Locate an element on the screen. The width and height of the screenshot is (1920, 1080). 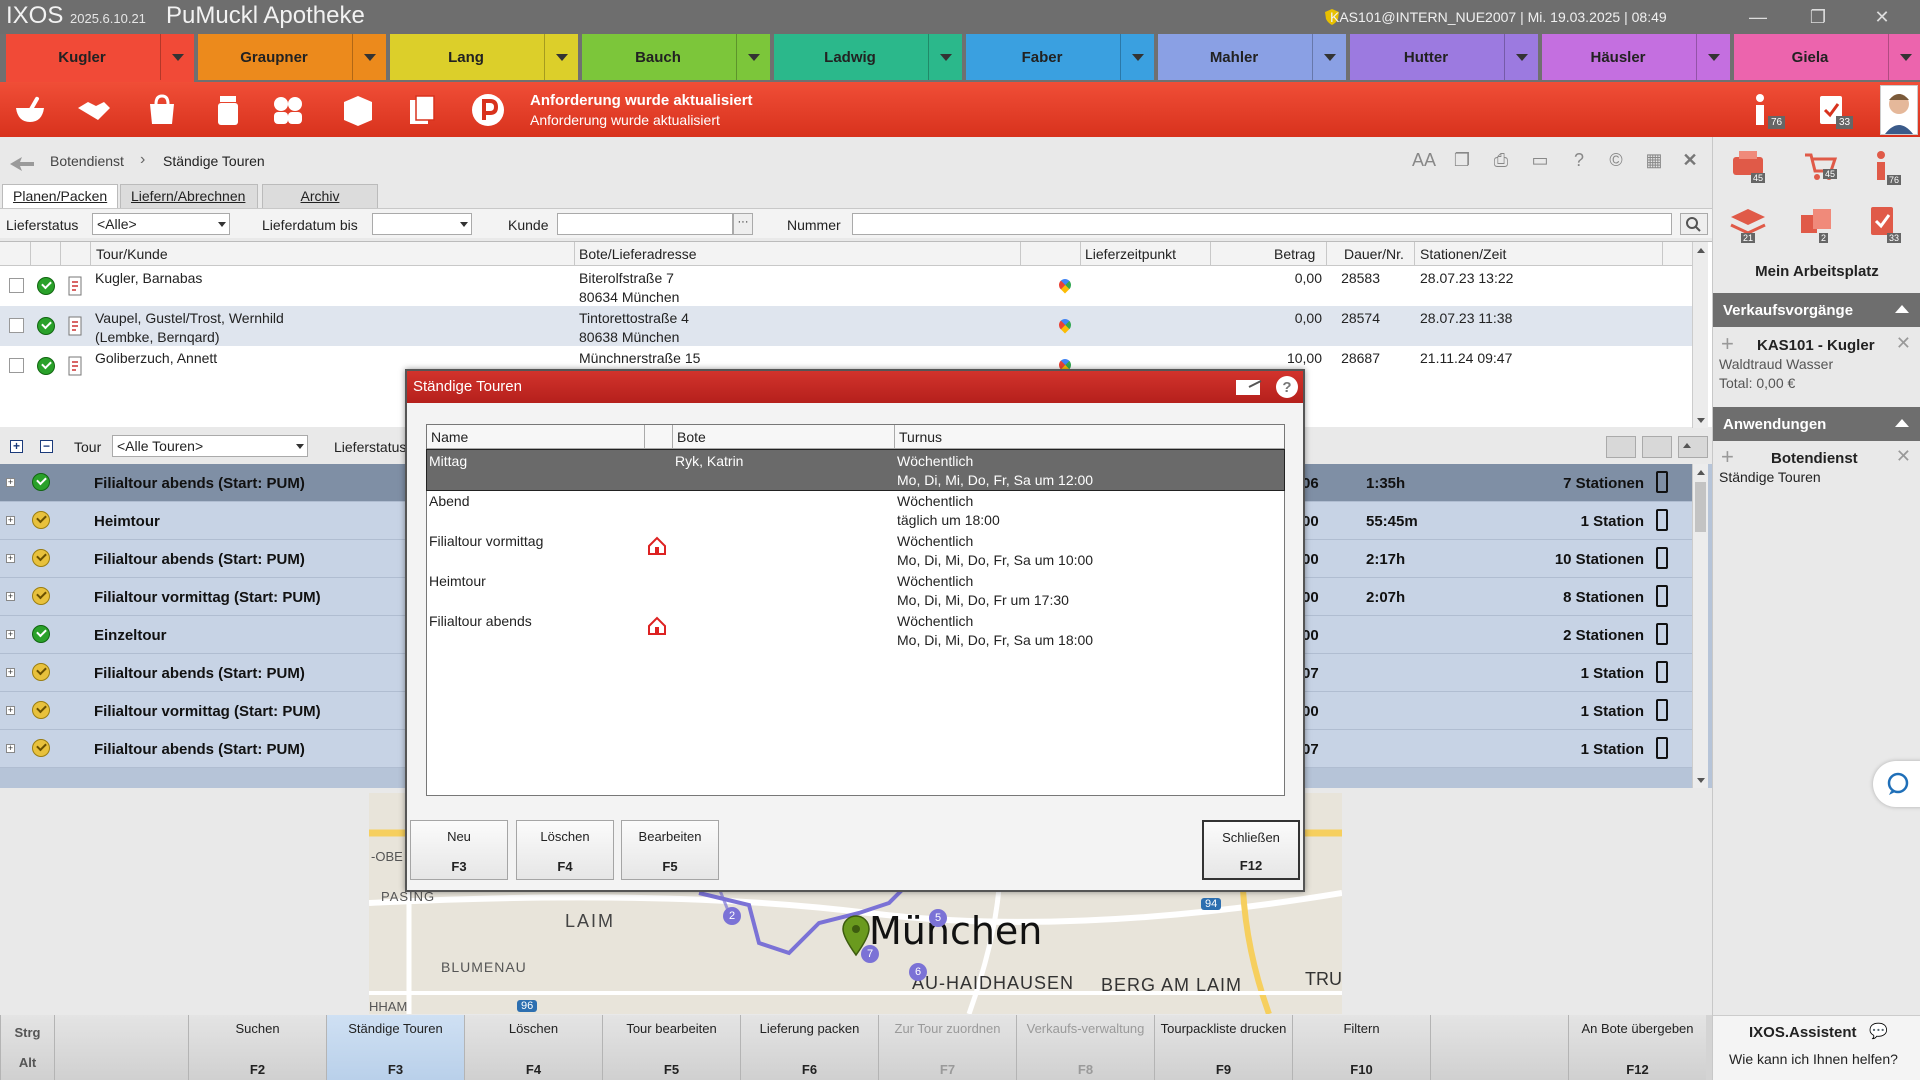
col-name: Name is located at coordinates (536, 437).